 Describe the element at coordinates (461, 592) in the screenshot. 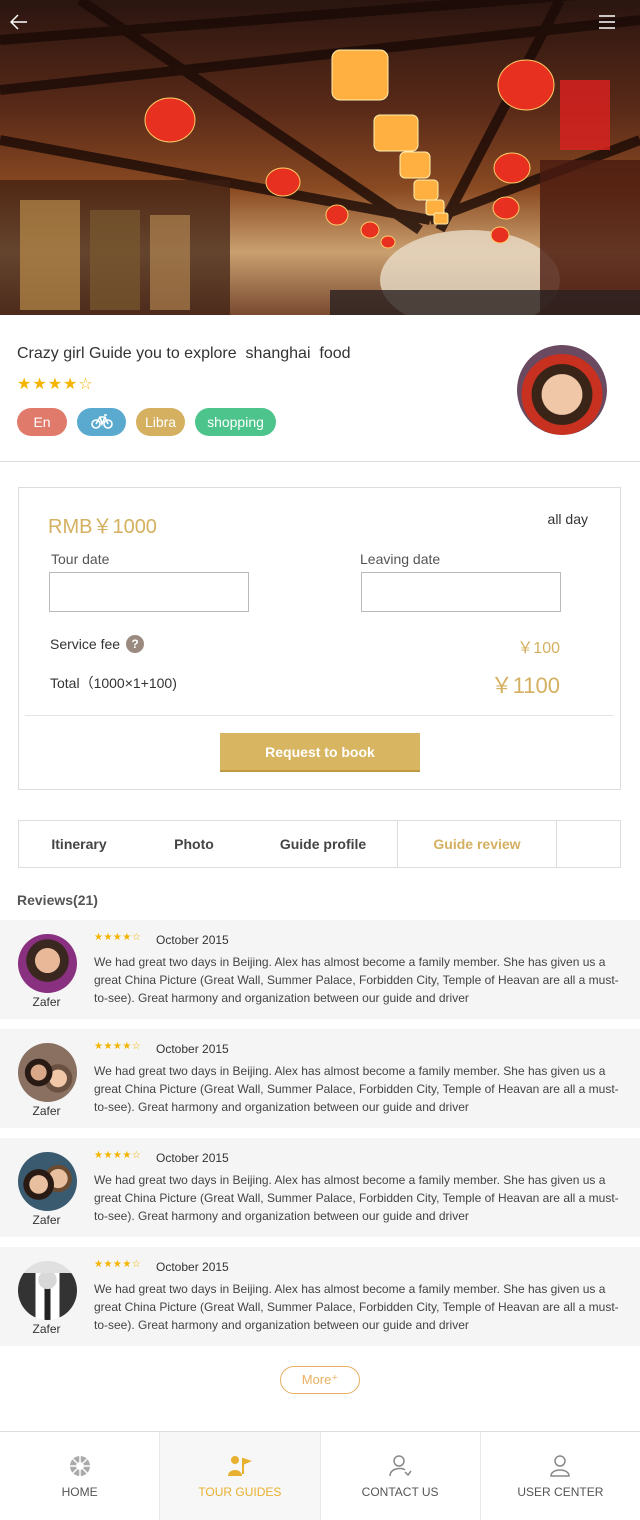

I see `leaving-date-input` at that location.